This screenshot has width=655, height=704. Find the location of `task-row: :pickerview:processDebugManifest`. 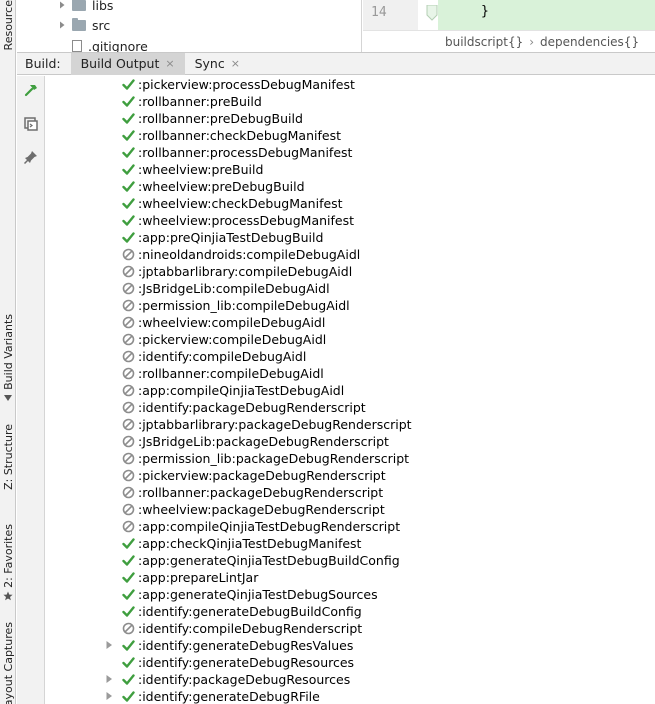

task-row: :pickerview:processDebugManifest is located at coordinates (350, 84).